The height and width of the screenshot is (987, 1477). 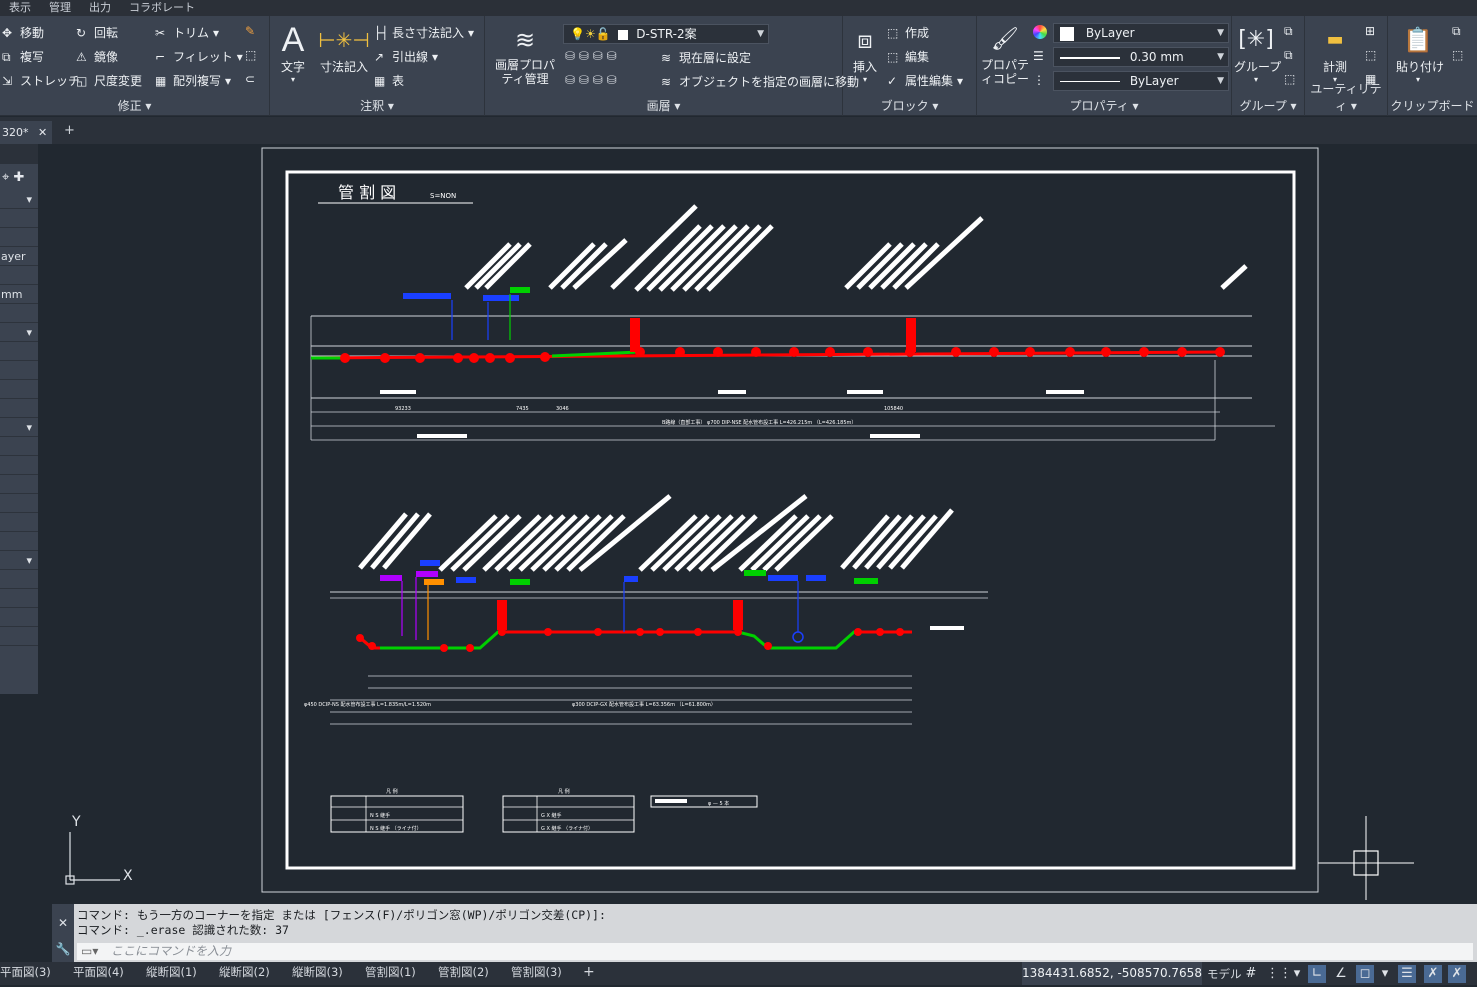 What do you see at coordinates (134, 105) in the screenshot?
I see `modify-panel-title: 修正 ▾` at bounding box center [134, 105].